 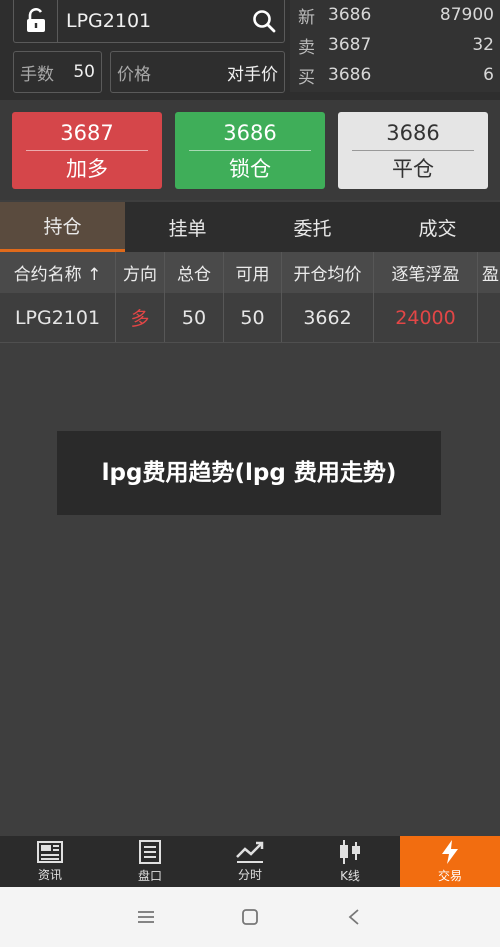 I want to click on quote-volume: 32, so click(x=483, y=45).